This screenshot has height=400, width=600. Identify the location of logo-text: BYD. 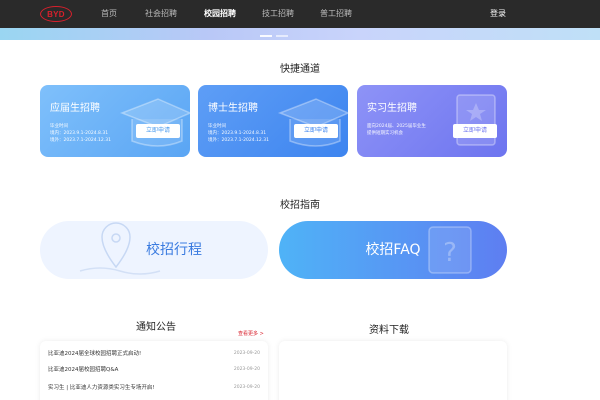
(56, 14).